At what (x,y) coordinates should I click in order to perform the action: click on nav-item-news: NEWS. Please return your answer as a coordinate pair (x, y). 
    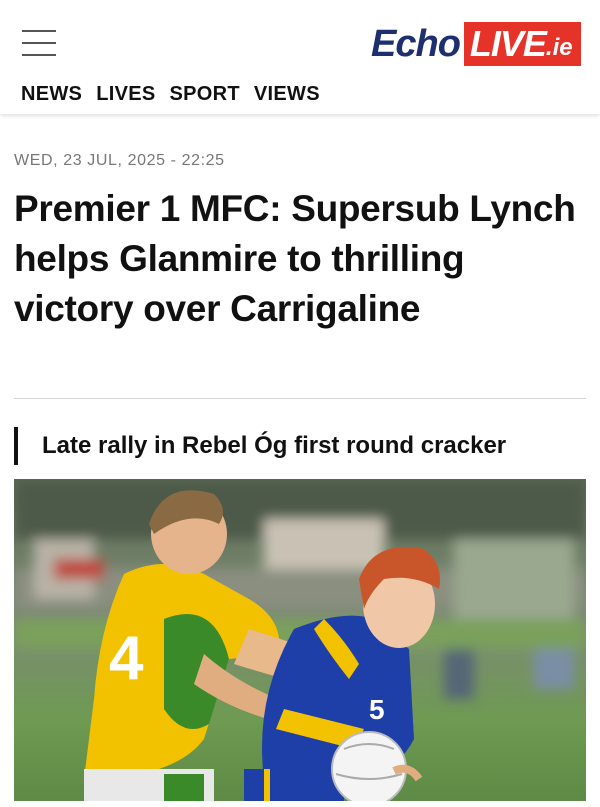
    Looking at the image, I should click on (51, 94).